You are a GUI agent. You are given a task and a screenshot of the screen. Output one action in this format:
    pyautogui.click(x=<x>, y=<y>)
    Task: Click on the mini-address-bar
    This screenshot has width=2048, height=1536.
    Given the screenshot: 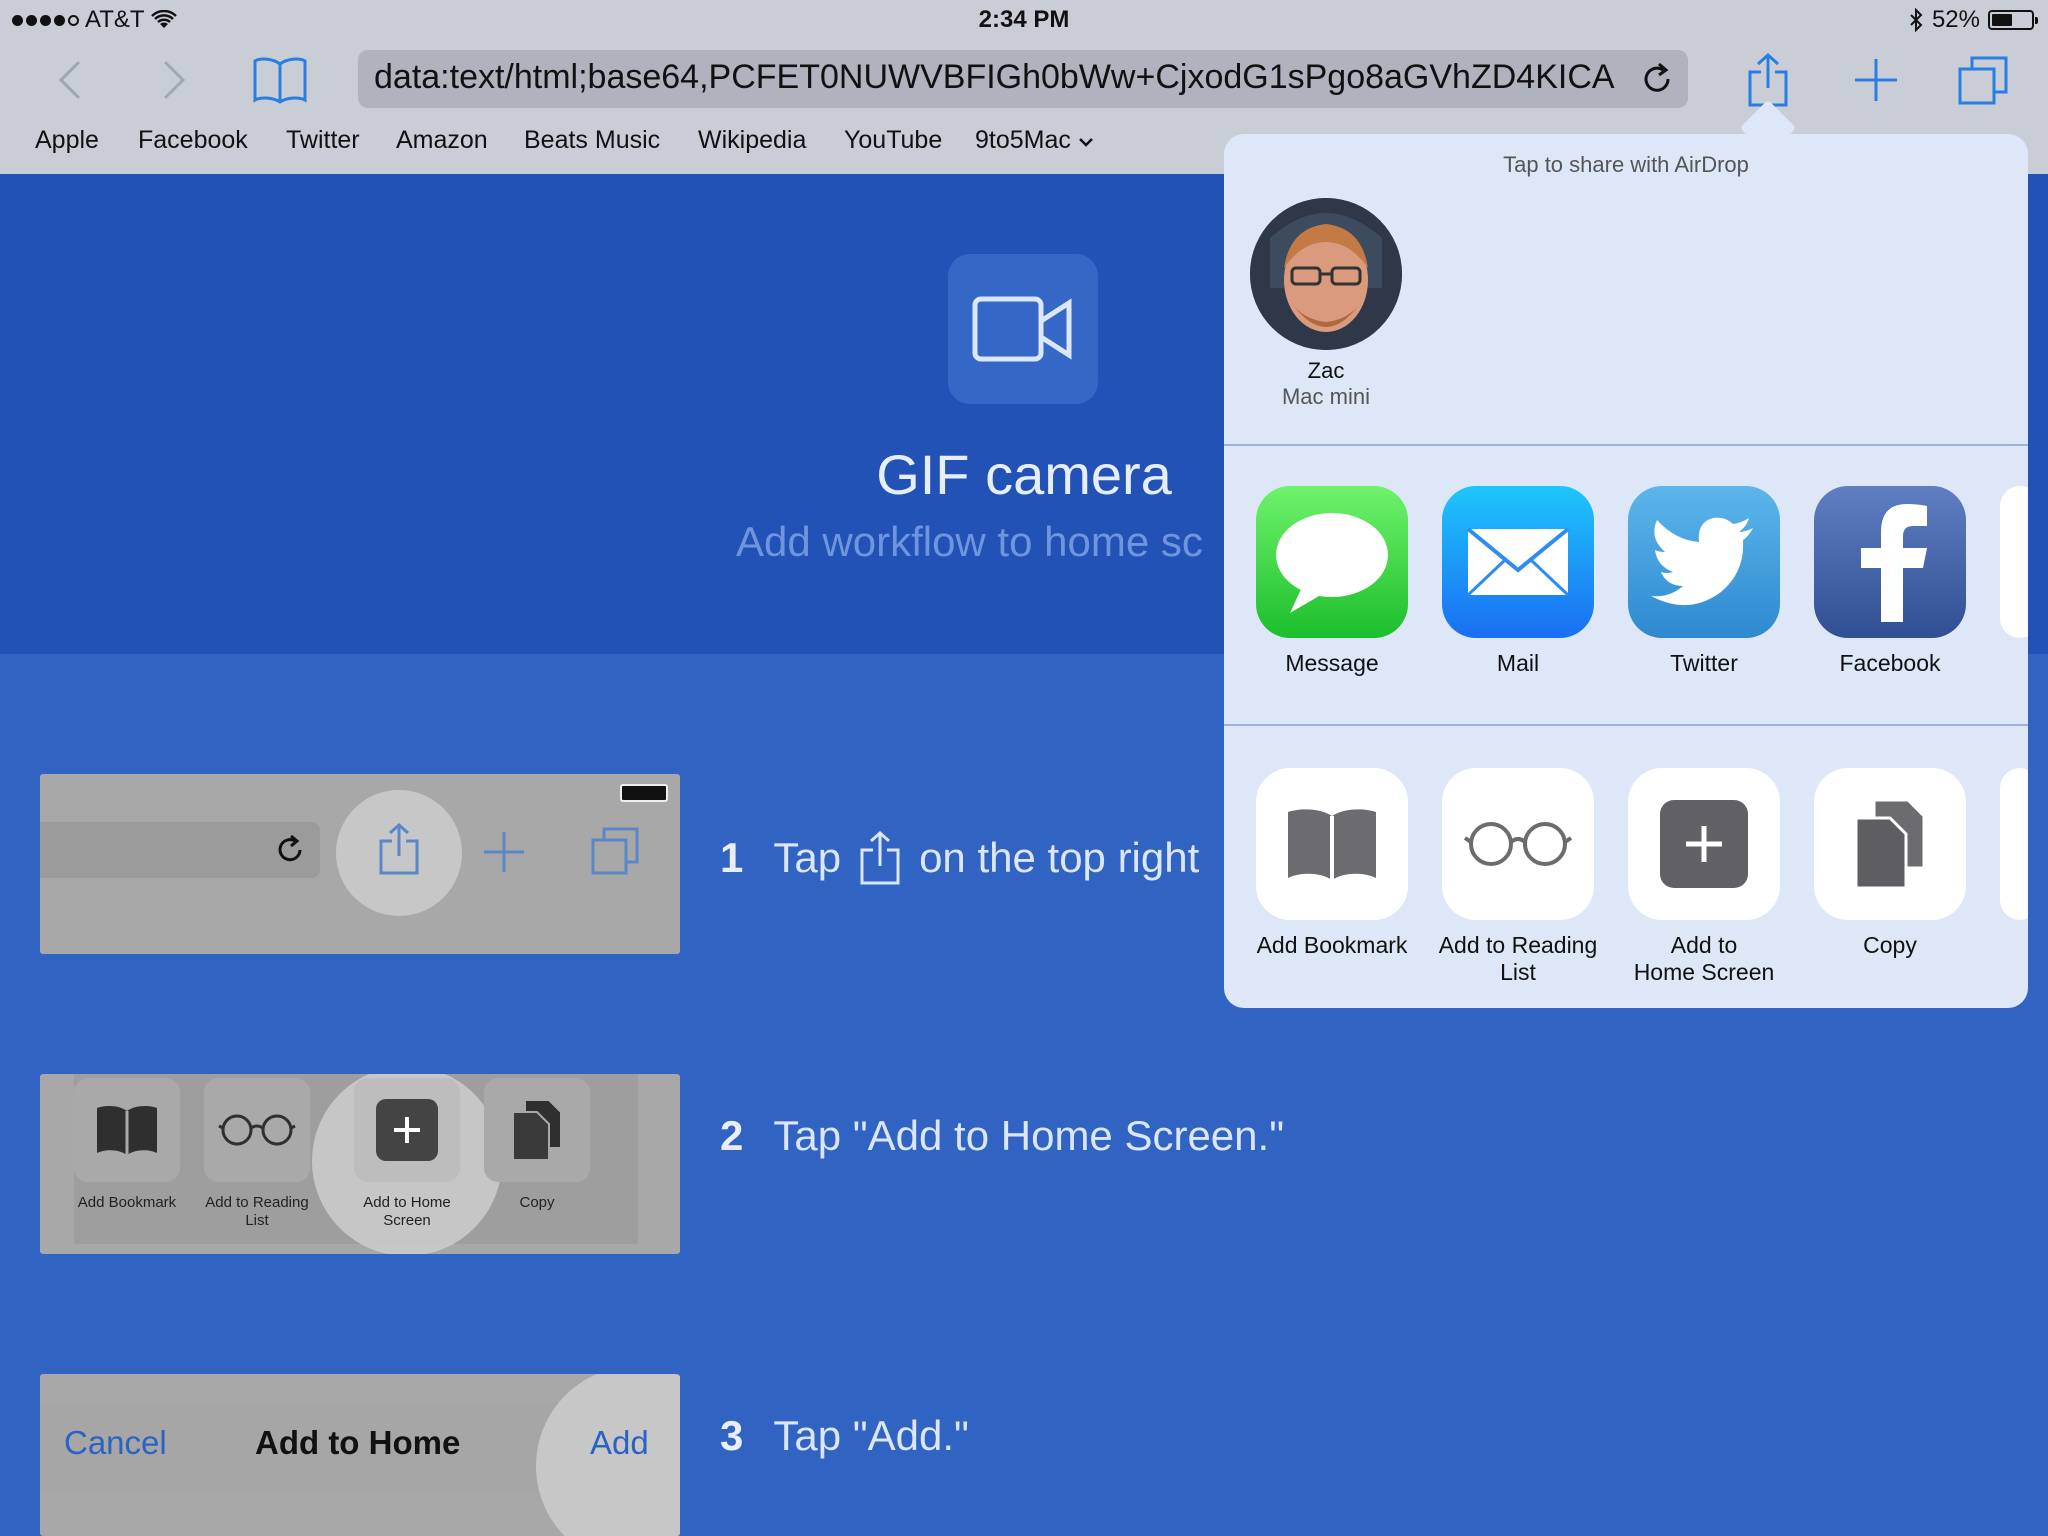 What is the action you would take?
    pyautogui.click(x=180, y=850)
    